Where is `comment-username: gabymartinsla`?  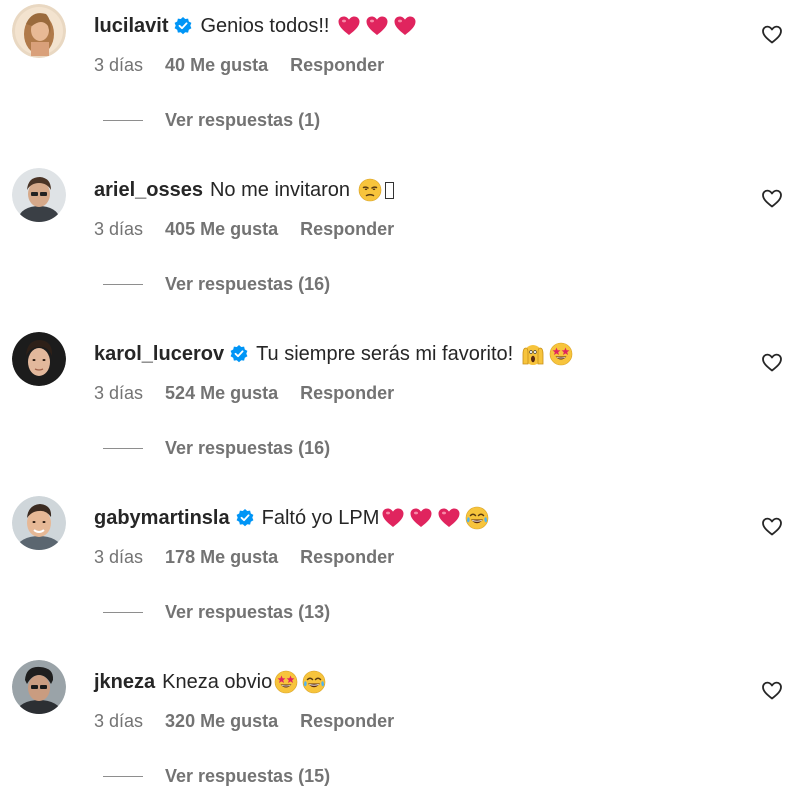 comment-username: gabymartinsla is located at coordinates (162, 518).